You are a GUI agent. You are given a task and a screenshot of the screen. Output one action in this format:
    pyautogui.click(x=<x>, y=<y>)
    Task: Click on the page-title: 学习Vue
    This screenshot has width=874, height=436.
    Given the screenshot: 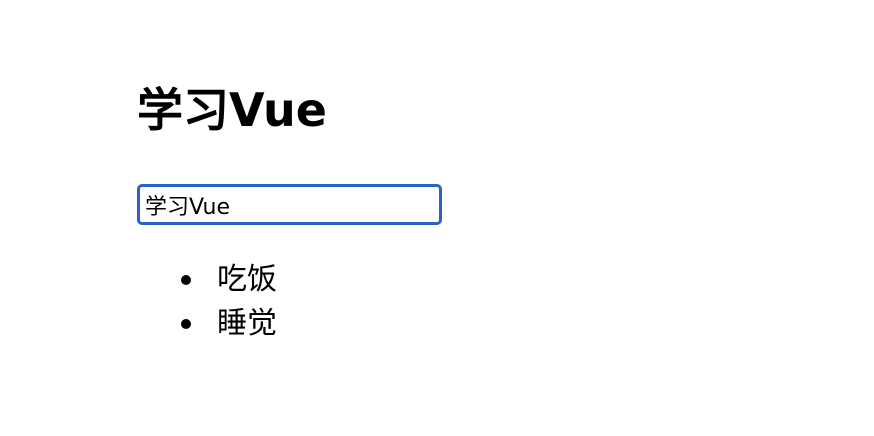 What is the action you would take?
    pyautogui.click(x=232, y=110)
    